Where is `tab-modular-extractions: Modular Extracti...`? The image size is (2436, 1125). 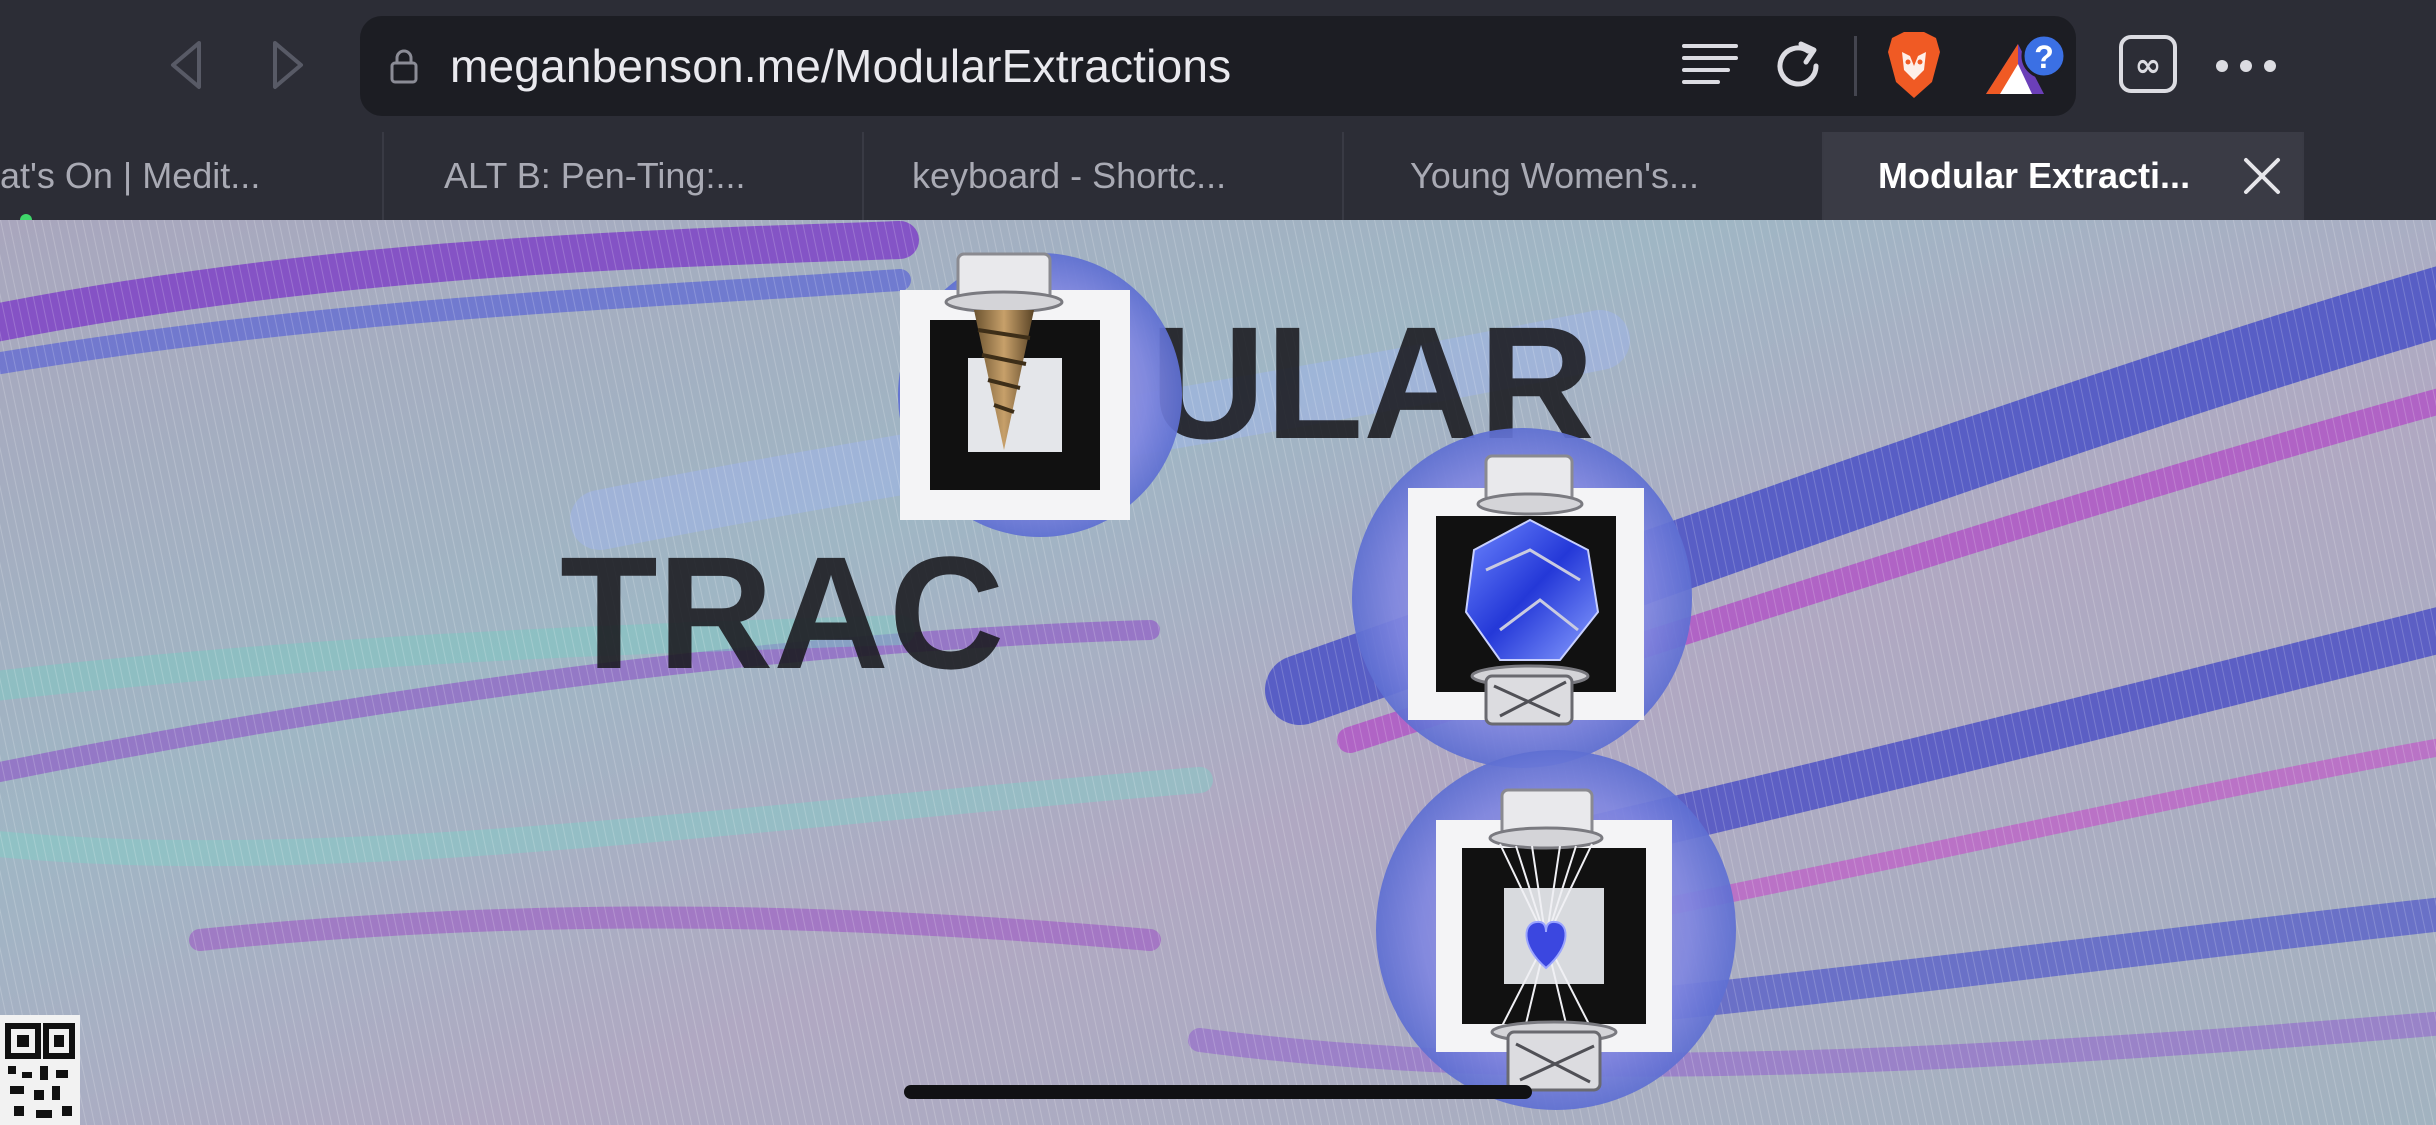
tab-modular-extractions: Modular Extracti... is located at coordinates (2064, 176).